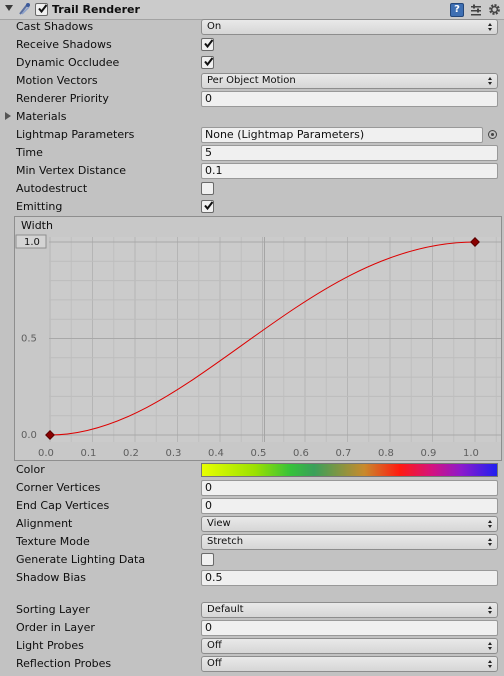 Image resolution: width=504 pixels, height=676 pixels. Describe the element at coordinates (214, 663) in the screenshot. I see `reflection-probes-value: Off` at that location.